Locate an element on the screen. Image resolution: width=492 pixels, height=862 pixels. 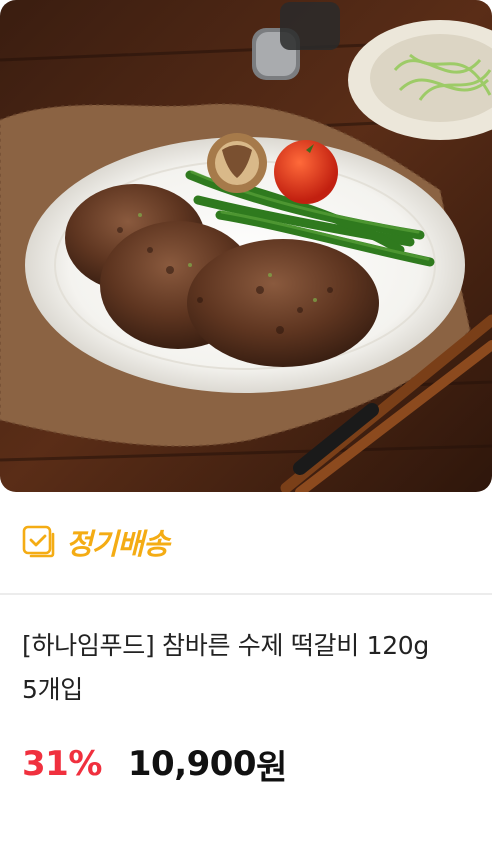
price-row: 31% 10,900 원 is located at coordinates (154, 764).